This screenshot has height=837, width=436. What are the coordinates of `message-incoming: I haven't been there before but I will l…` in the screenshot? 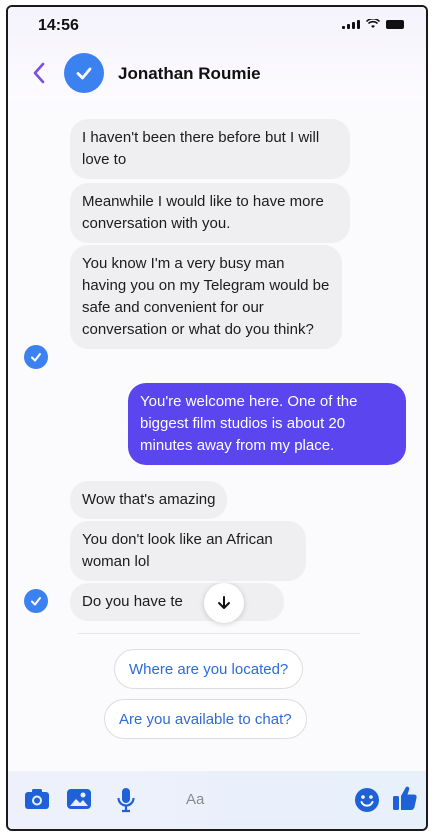 It's located at (210, 149).